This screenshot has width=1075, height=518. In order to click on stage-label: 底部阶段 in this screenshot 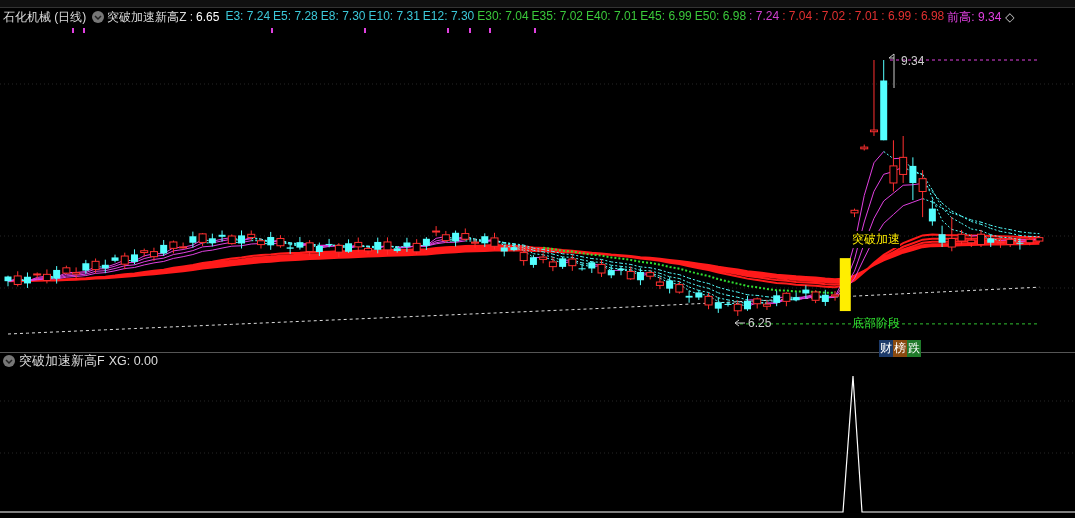, I will do `click(876, 323)`.